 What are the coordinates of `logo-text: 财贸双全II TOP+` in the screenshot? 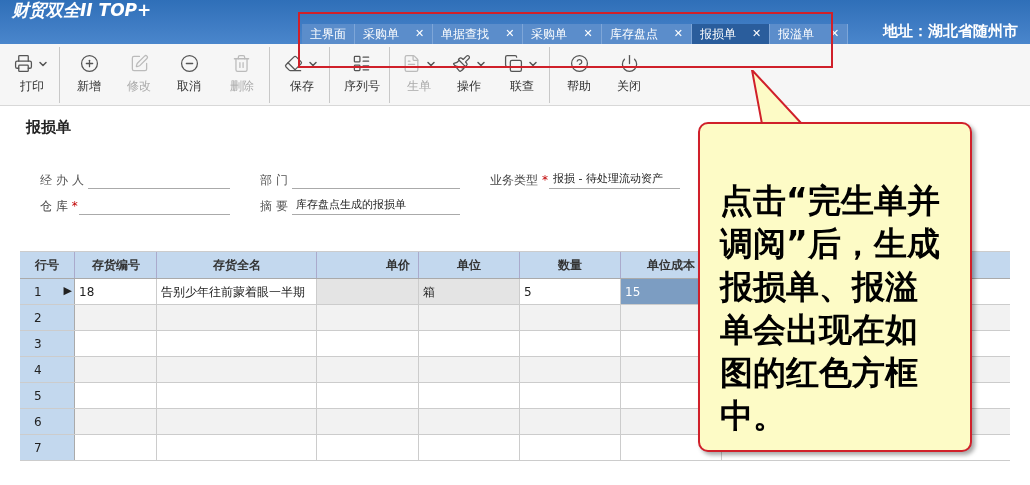 It's located at (82, 10).